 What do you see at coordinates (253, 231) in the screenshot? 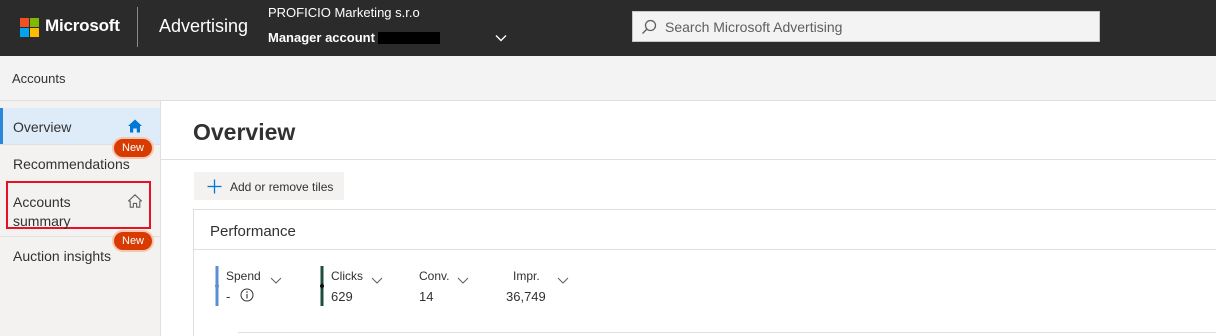
I see `performance-title: Performance` at bounding box center [253, 231].